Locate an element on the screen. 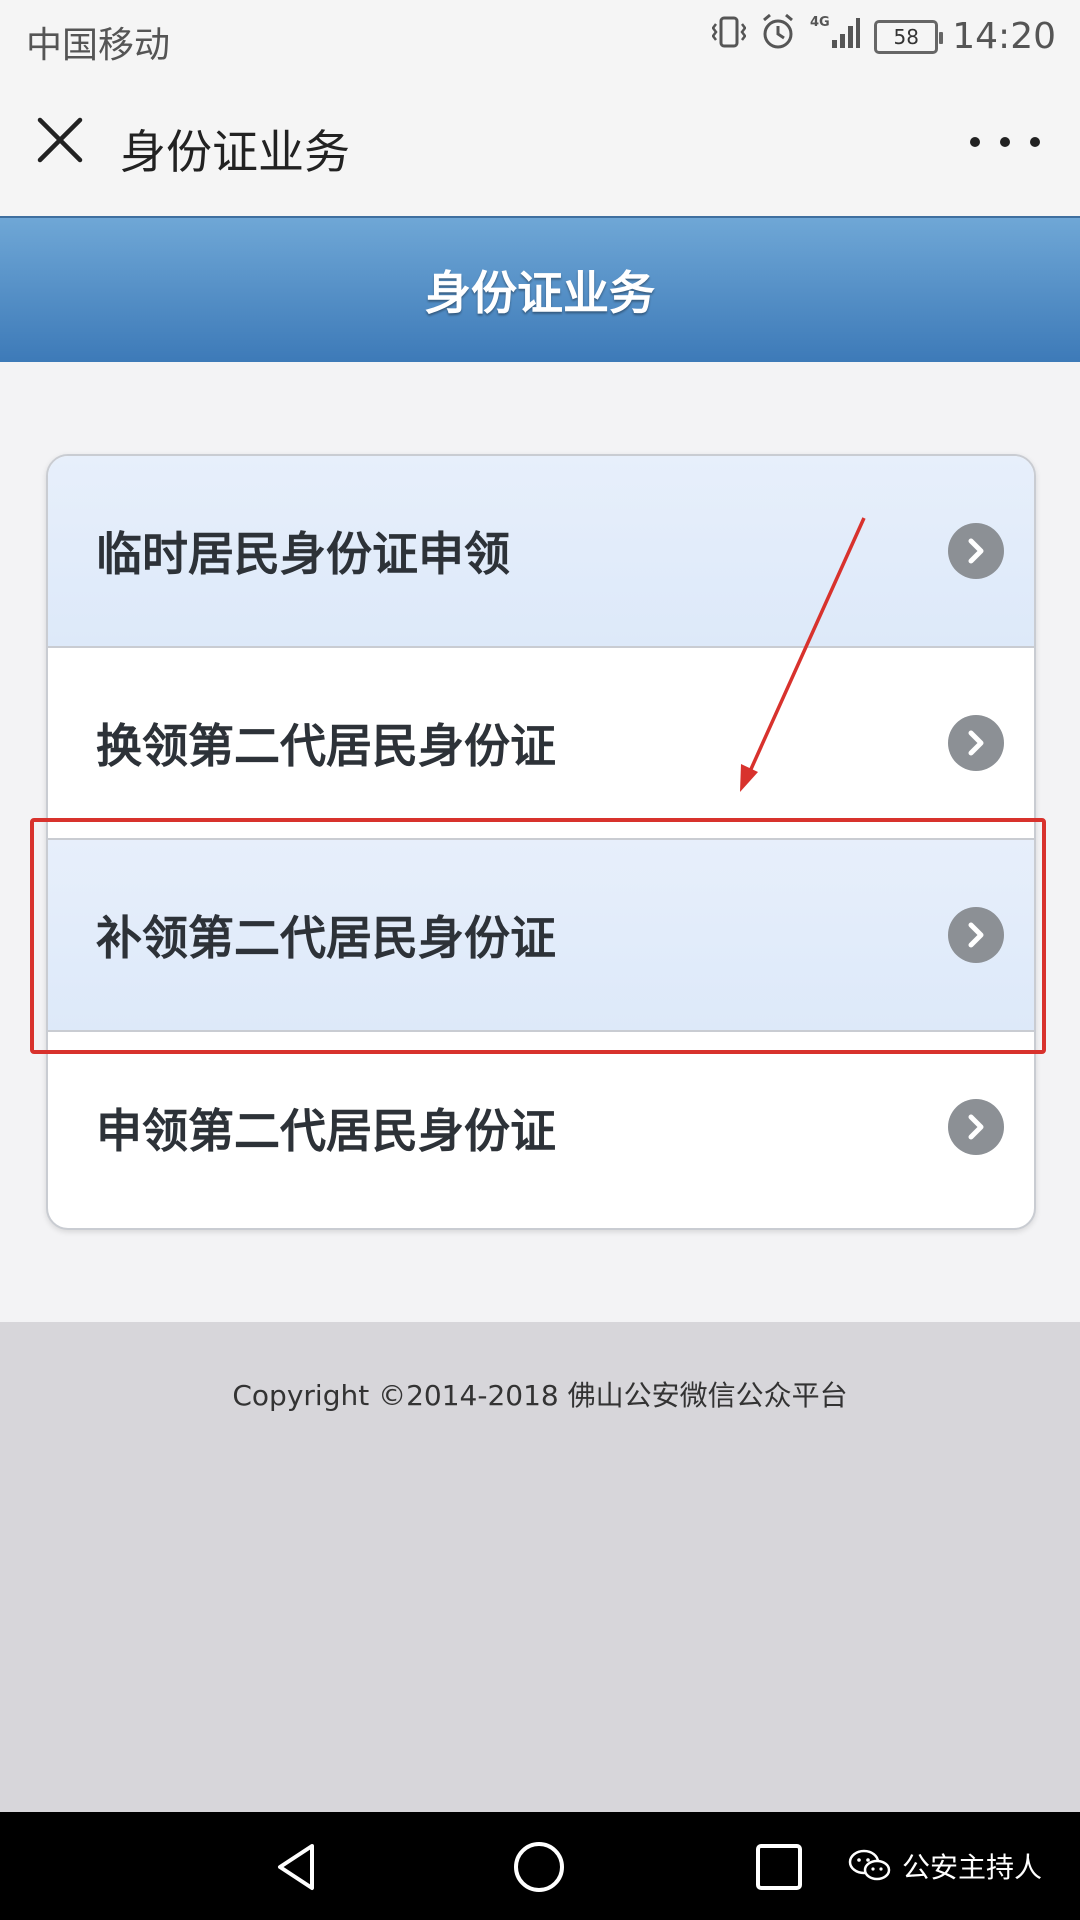  menu-item-renew-id: 换领第二代居民身份证 is located at coordinates (541, 744).